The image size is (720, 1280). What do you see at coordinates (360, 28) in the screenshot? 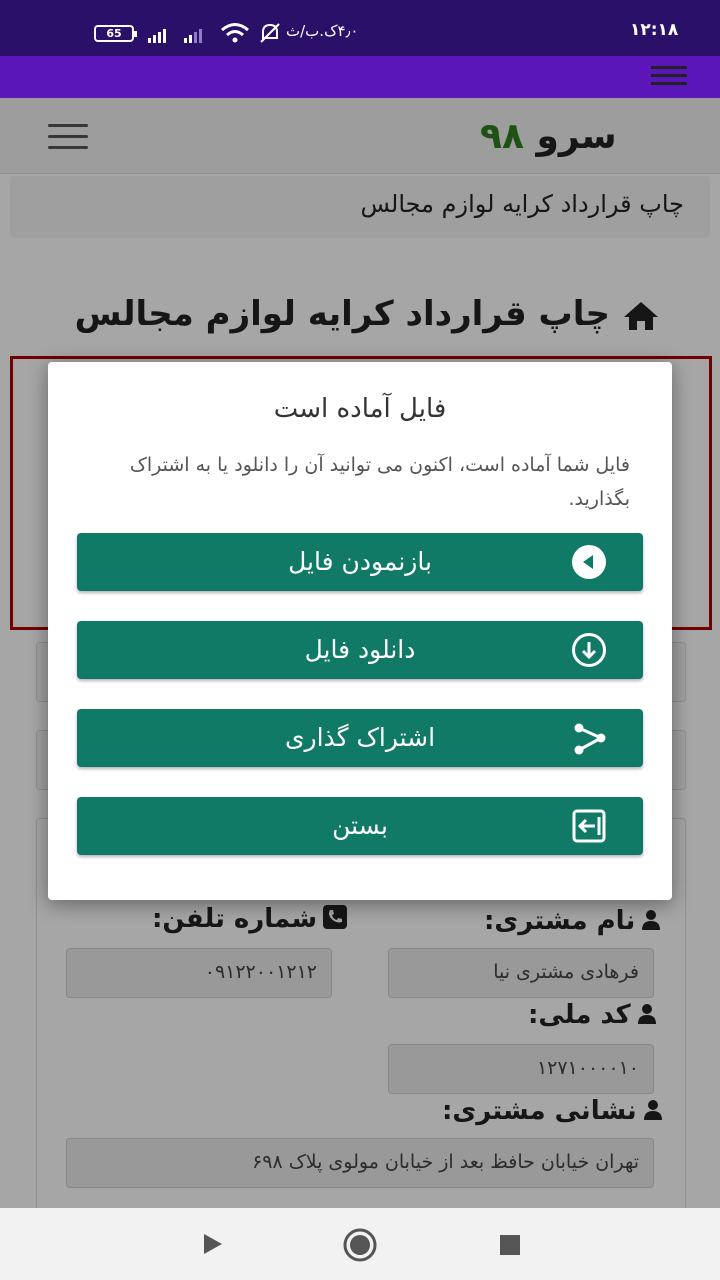
I see `status-bar: 65 ۴٫۰ک.ب/ث ۱۲:۱۸` at bounding box center [360, 28].